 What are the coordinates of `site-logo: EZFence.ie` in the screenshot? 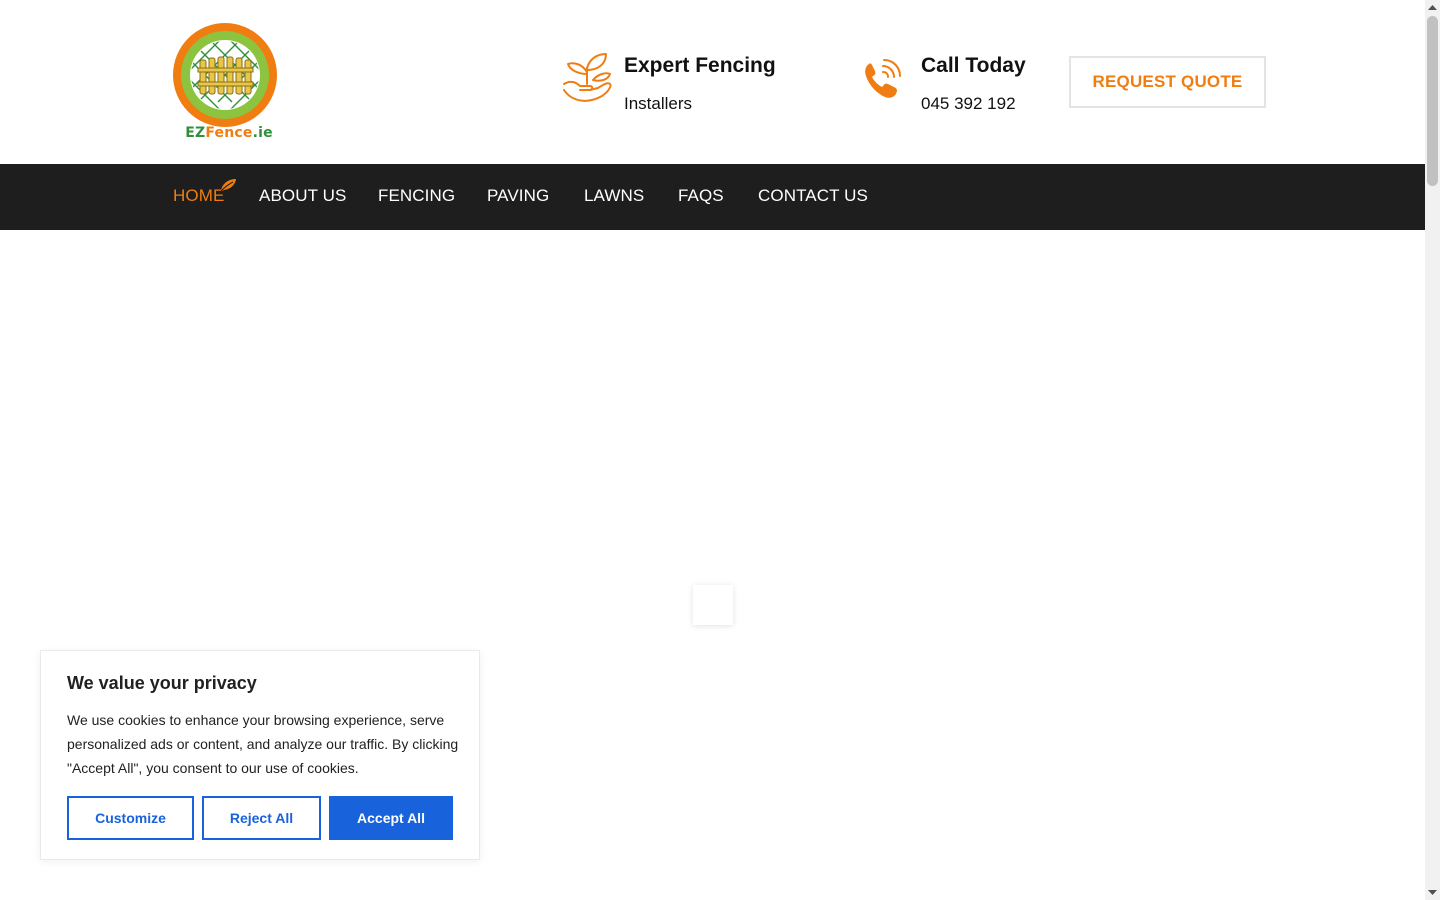 It's located at (225, 83).